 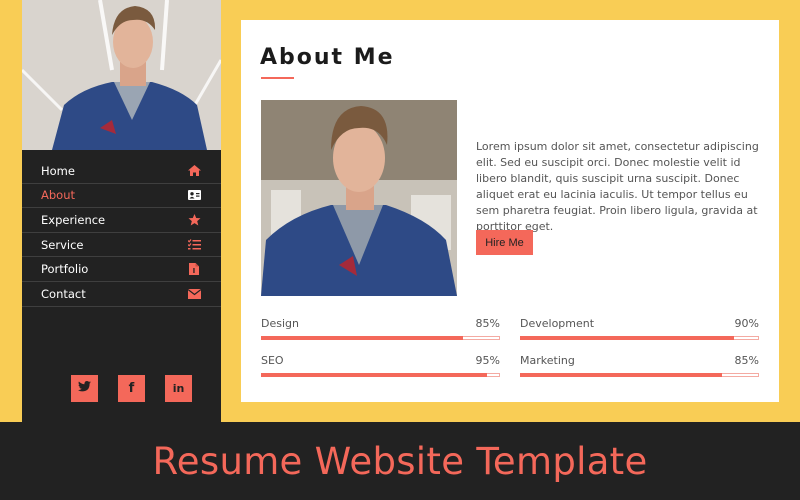 What do you see at coordinates (380, 328) in the screenshot?
I see `skill-design: Design 85%` at bounding box center [380, 328].